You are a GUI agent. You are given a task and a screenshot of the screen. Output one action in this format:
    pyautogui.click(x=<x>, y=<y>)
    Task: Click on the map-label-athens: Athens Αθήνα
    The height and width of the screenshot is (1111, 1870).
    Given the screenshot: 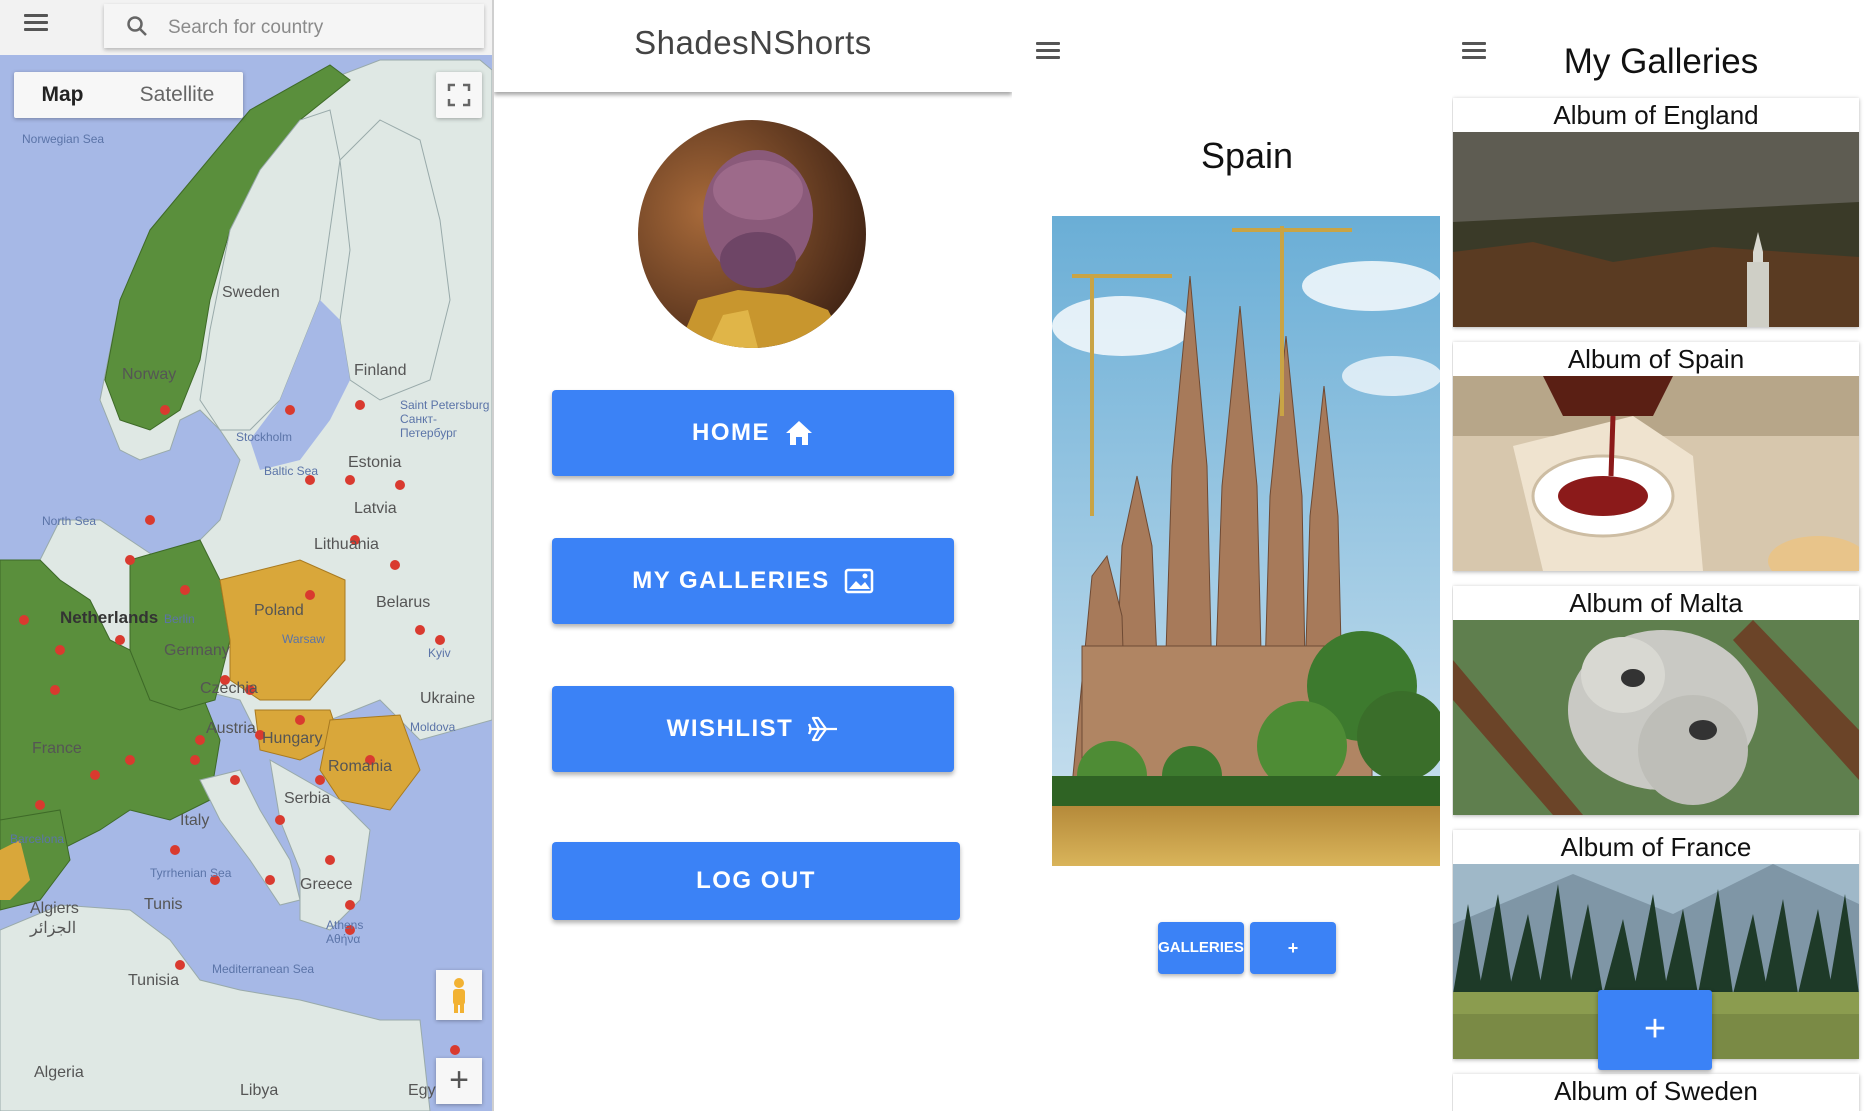 What is the action you would take?
    pyautogui.click(x=345, y=932)
    